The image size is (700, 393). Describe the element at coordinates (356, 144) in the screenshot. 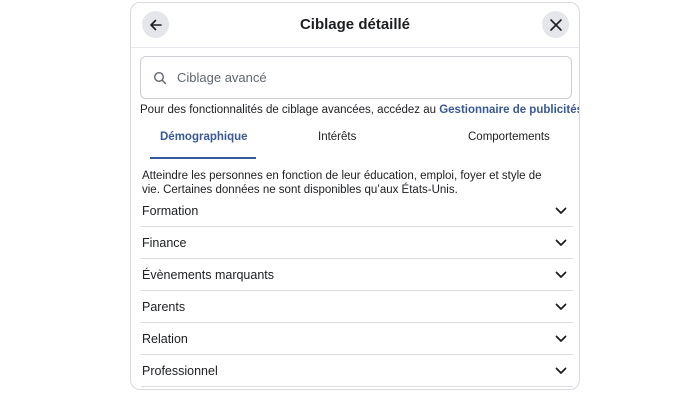

I see `targeting-tabs: Démographique Intérêts Comportements` at that location.